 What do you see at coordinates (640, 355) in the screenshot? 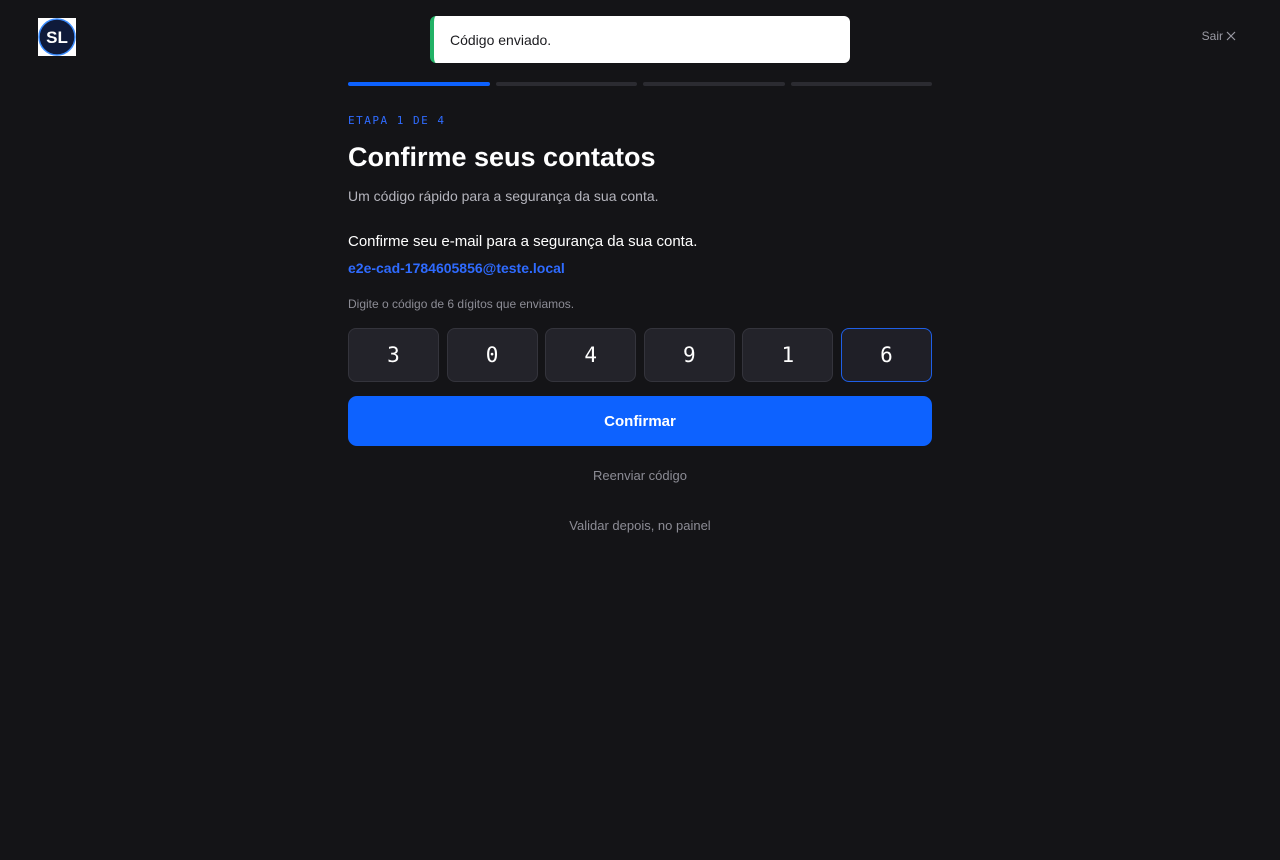
I see `otp-input-group` at bounding box center [640, 355].